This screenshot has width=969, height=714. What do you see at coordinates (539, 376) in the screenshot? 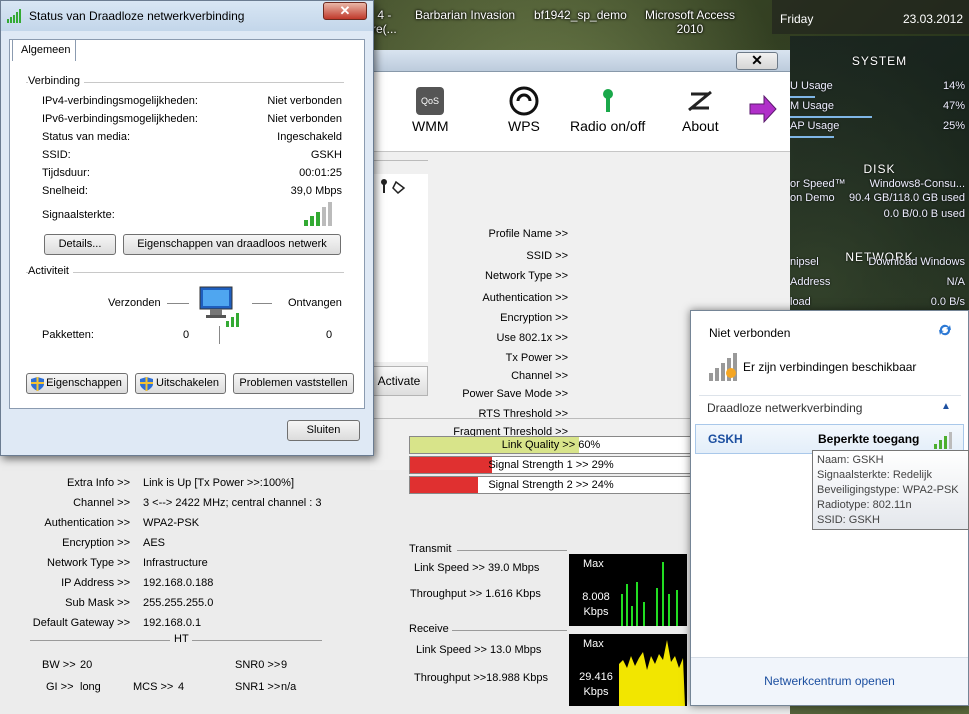
I see `profile-field-label: Channel >>` at bounding box center [539, 376].